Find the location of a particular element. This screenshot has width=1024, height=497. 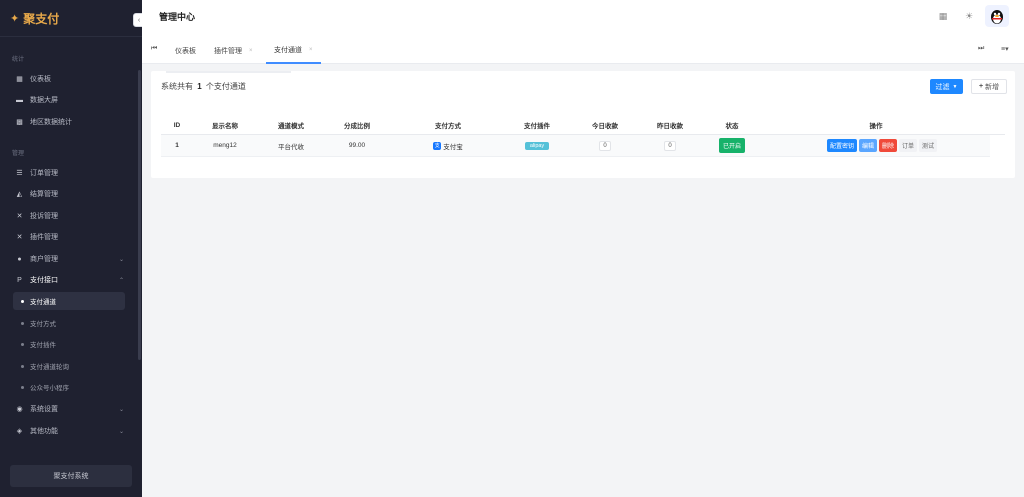

penguin-avatar-icon is located at coordinates (997, 17).